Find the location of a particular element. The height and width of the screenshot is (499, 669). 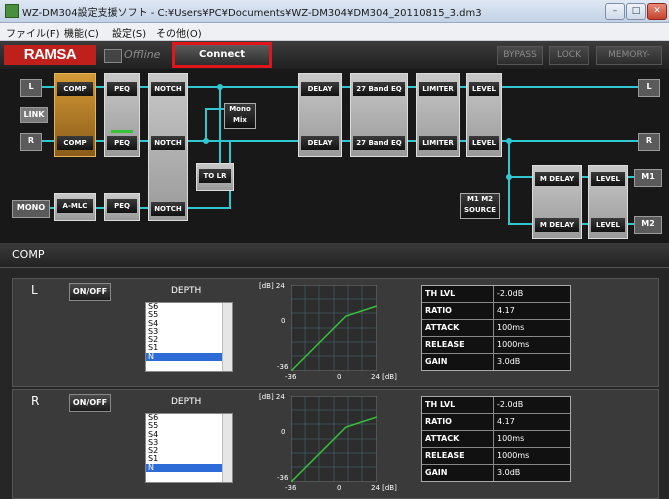

menu-function: 機能(C) is located at coordinates (81, 32).